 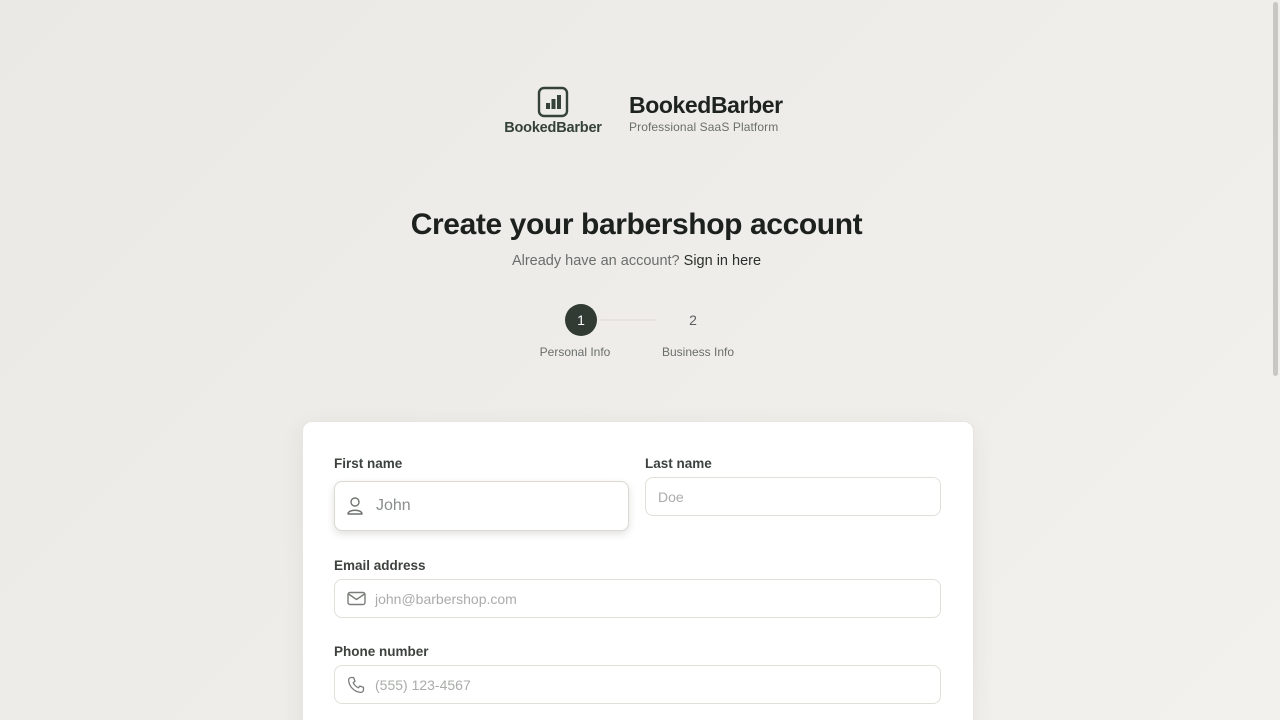 I want to click on page-title: Create your barbershop account, so click(x=636, y=224).